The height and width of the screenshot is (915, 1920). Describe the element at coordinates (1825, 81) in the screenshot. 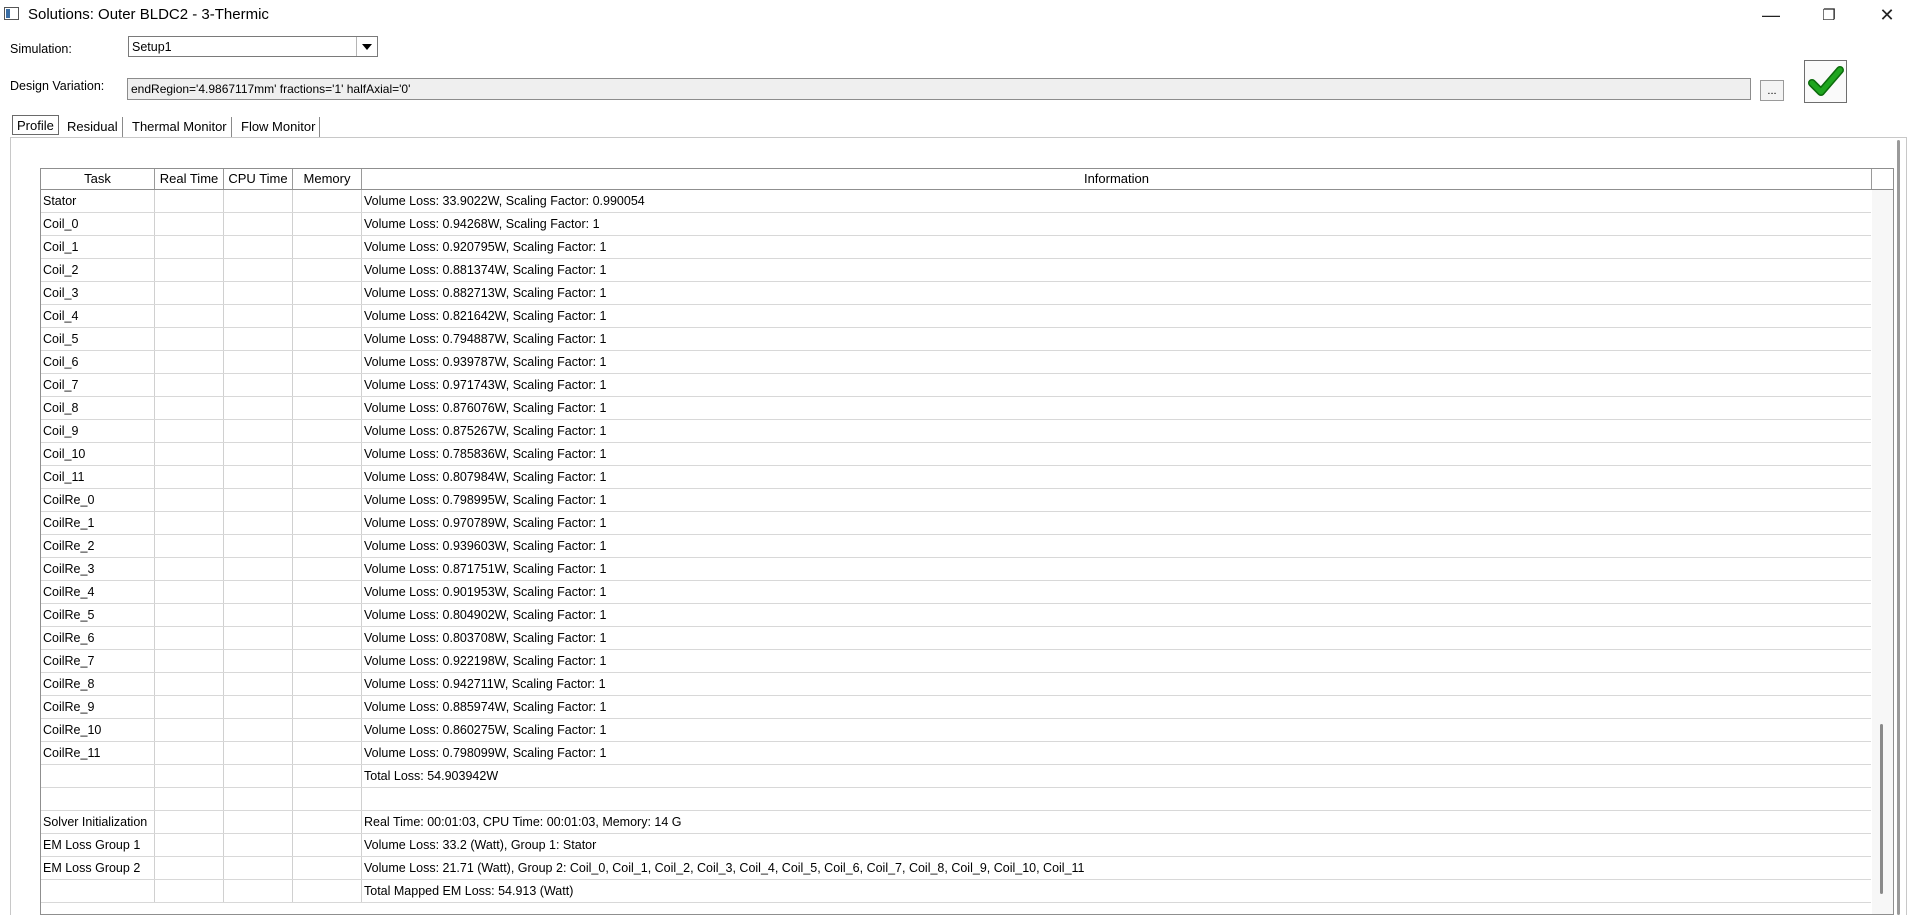

I see `ok-button` at that location.